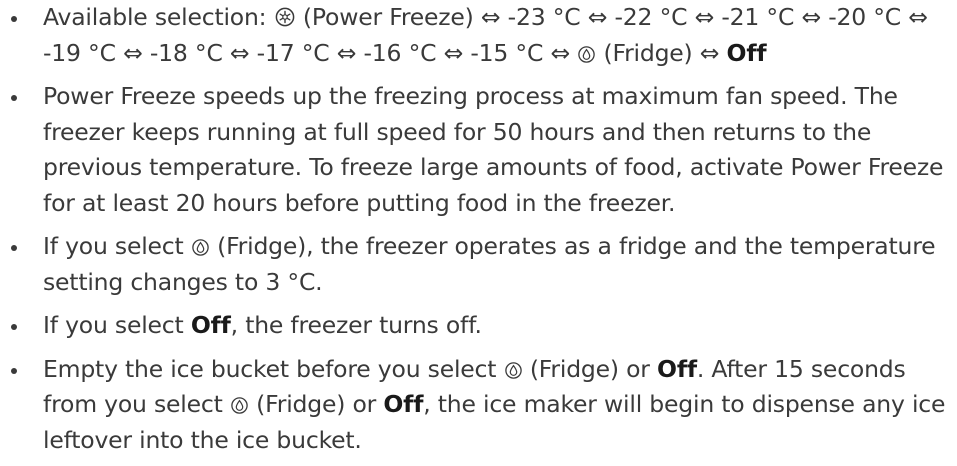 Image resolution: width=957 pixels, height=466 pixels. What do you see at coordinates (273, 368) in the screenshot?
I see `segment-text: Empty the ice bucket before you select` at bounding box center [273, 368].